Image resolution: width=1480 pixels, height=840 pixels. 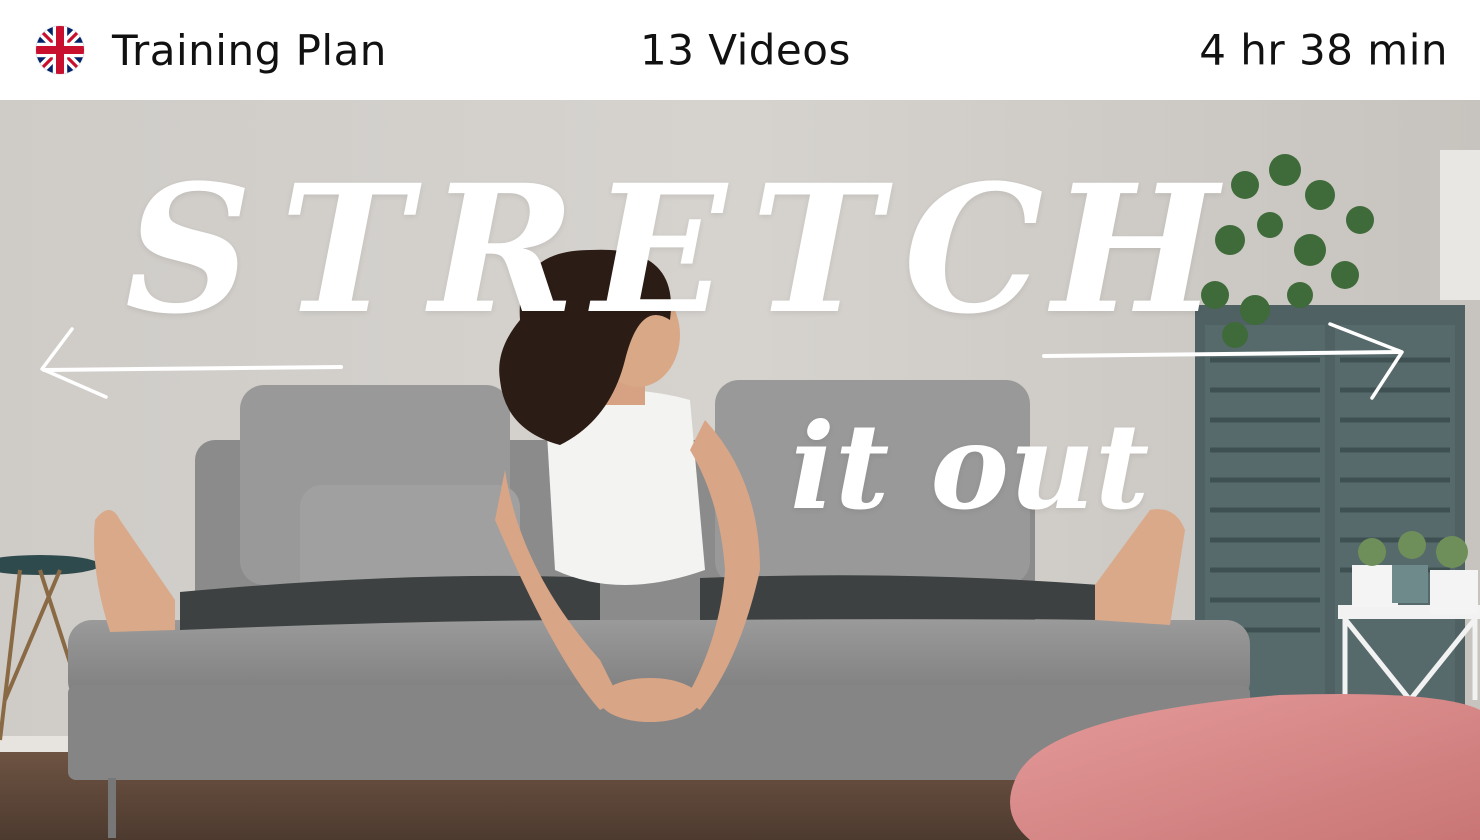 What do you see at coordinates (249, 50) in the screenshot?
I see `plan-label: Training Plan` at bounding box center [249, 50].